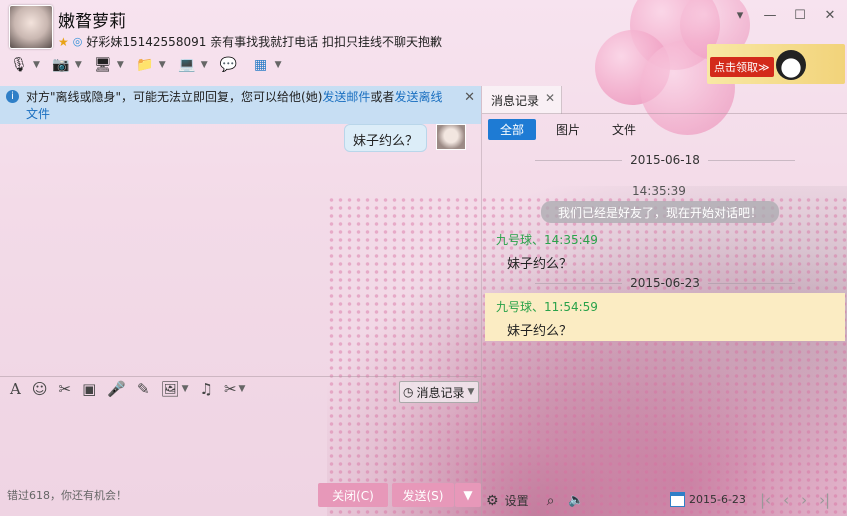 This screenshot has width=847, height=516. I want to click on chat-bubble-self: 妹子约么？, so click(386, 138).